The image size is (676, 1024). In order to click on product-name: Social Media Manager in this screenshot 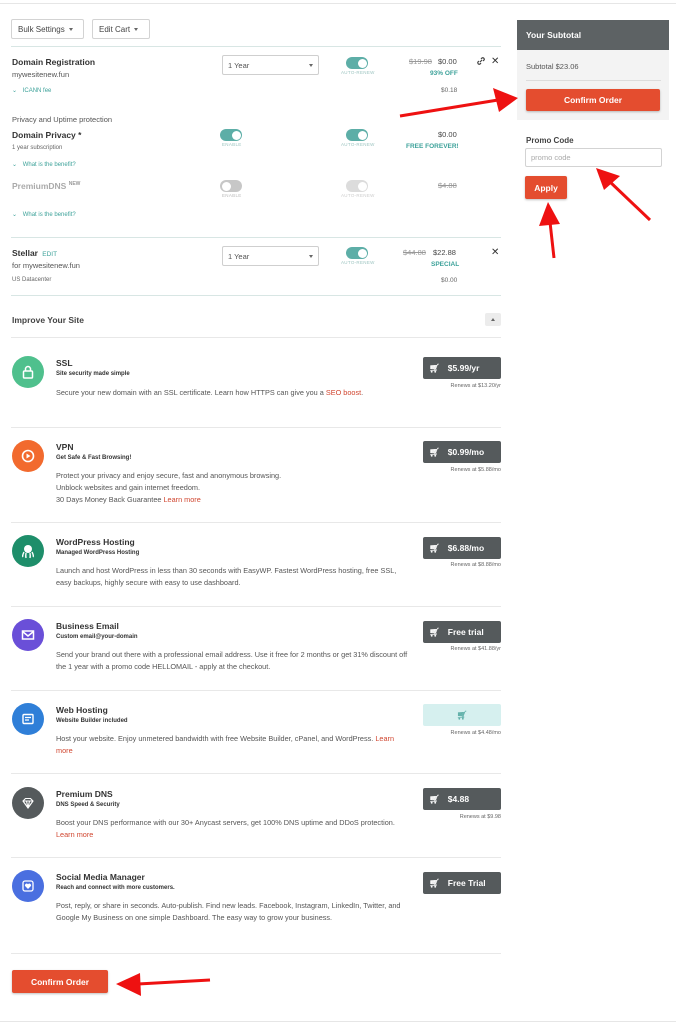, I will do `click(100, 877)`.